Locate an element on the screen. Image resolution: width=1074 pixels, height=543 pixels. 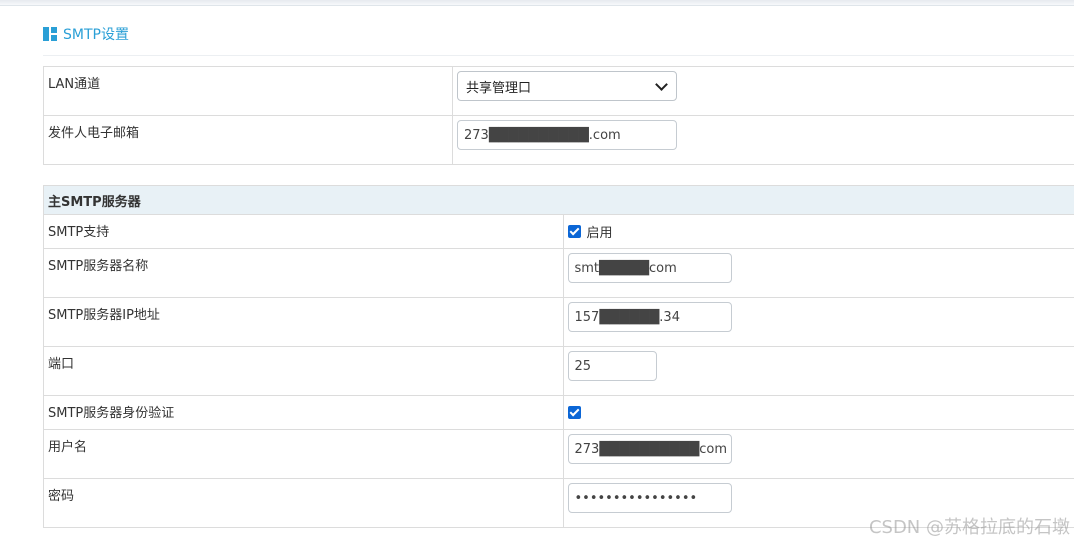
smtp-auth-row: SMTP服务器身份验证 is located at coordinates (558, 412).